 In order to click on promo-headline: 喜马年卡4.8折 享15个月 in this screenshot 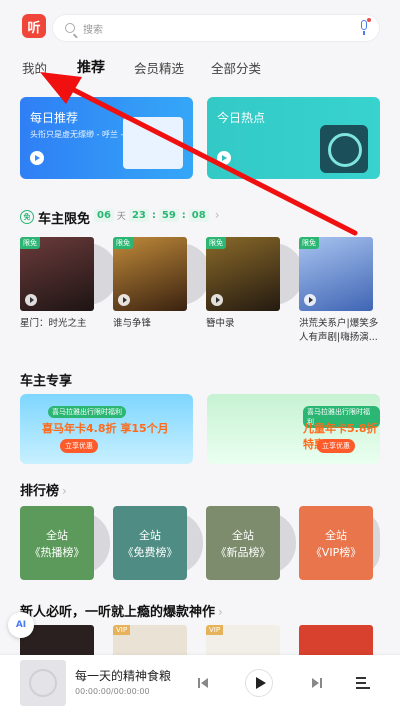, I will do `click(105, 428)`.